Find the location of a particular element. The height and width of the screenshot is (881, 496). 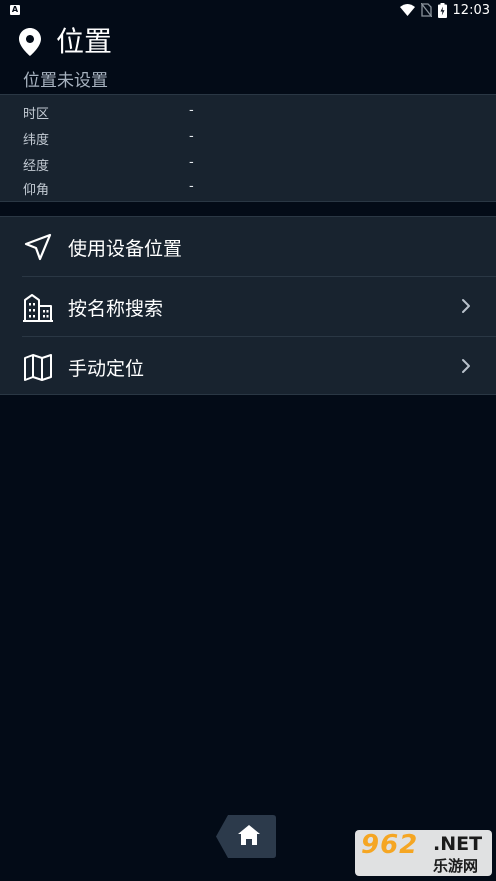

watermark-digits: 962 is located at coordinates (390, 845).